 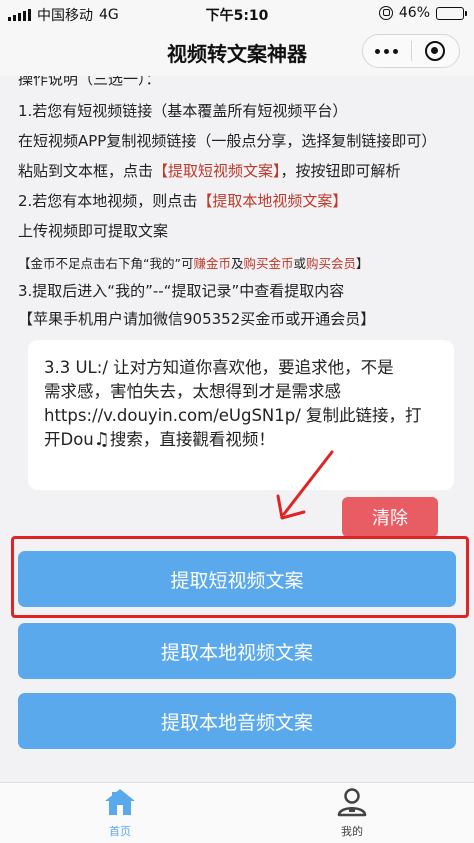 I want to click on coin-note: 【金币不足点击右下角“我的”可赚金币及购买金币或购买会员】, so click(x=193, y=262).